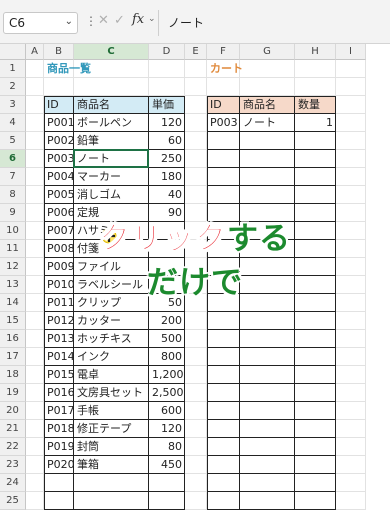 The height and width of the screenshot is (520, 390). What do you see at coordinates (138, 19) in the screenshot?
I see `insert-function-icon: fx` at bounding box center [138, 19].